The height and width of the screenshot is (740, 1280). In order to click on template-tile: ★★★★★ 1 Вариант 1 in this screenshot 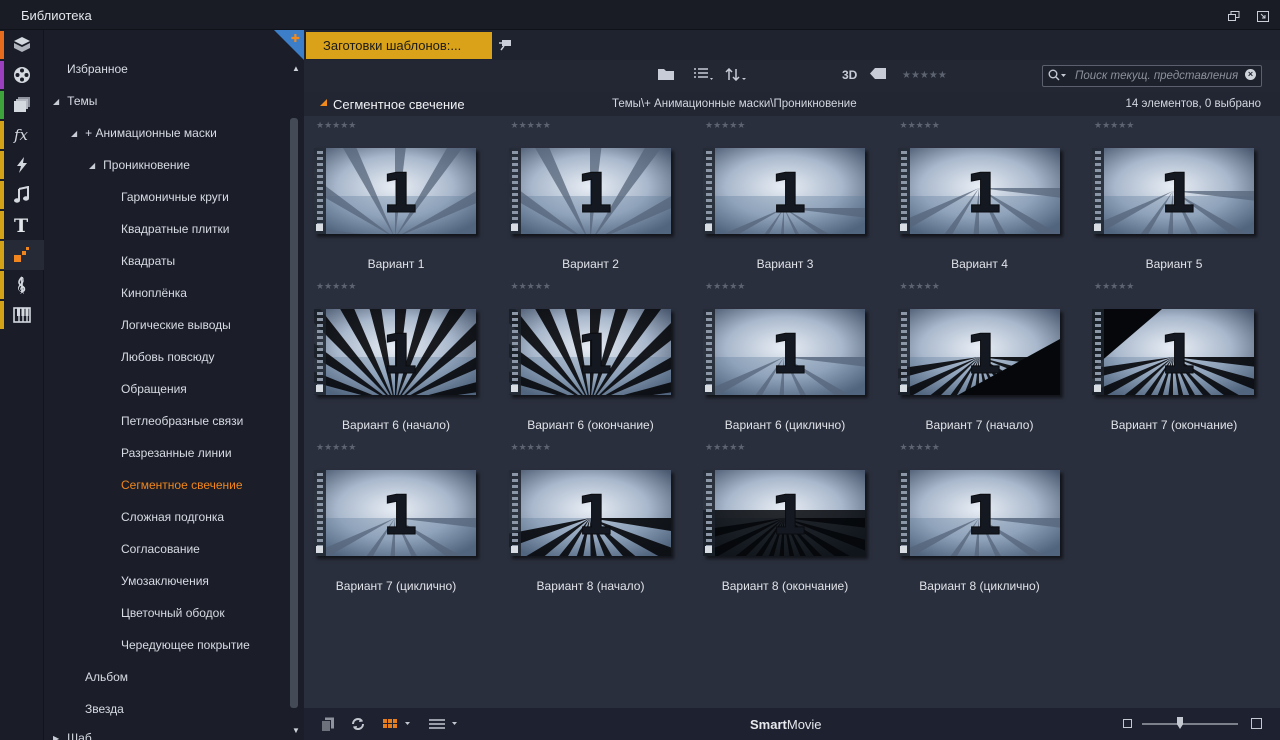, I will do `click(401, 196)`.